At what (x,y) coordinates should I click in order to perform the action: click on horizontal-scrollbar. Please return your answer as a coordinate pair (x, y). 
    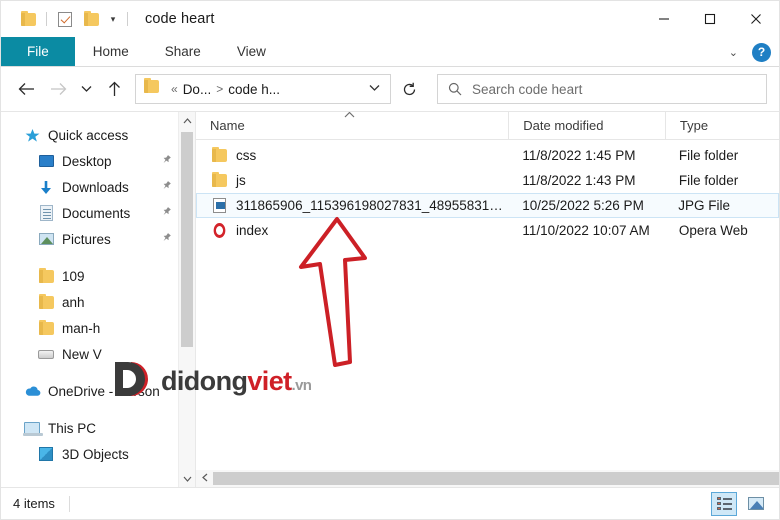
    Looking at the image, I should click on (487, 478).